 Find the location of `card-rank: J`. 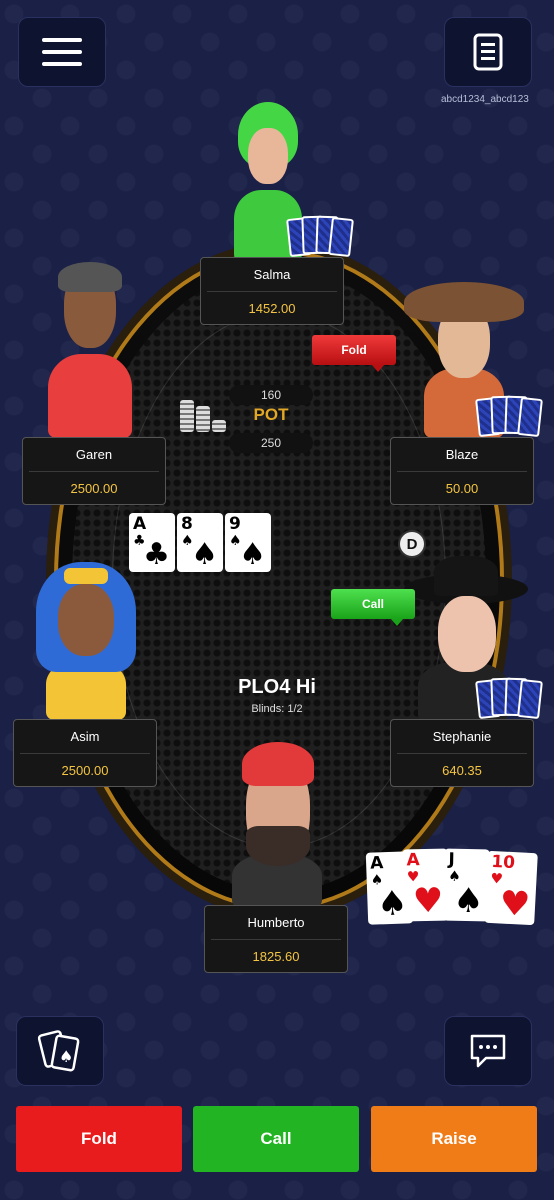

card-rank: J is located at coordinates (451, 859).